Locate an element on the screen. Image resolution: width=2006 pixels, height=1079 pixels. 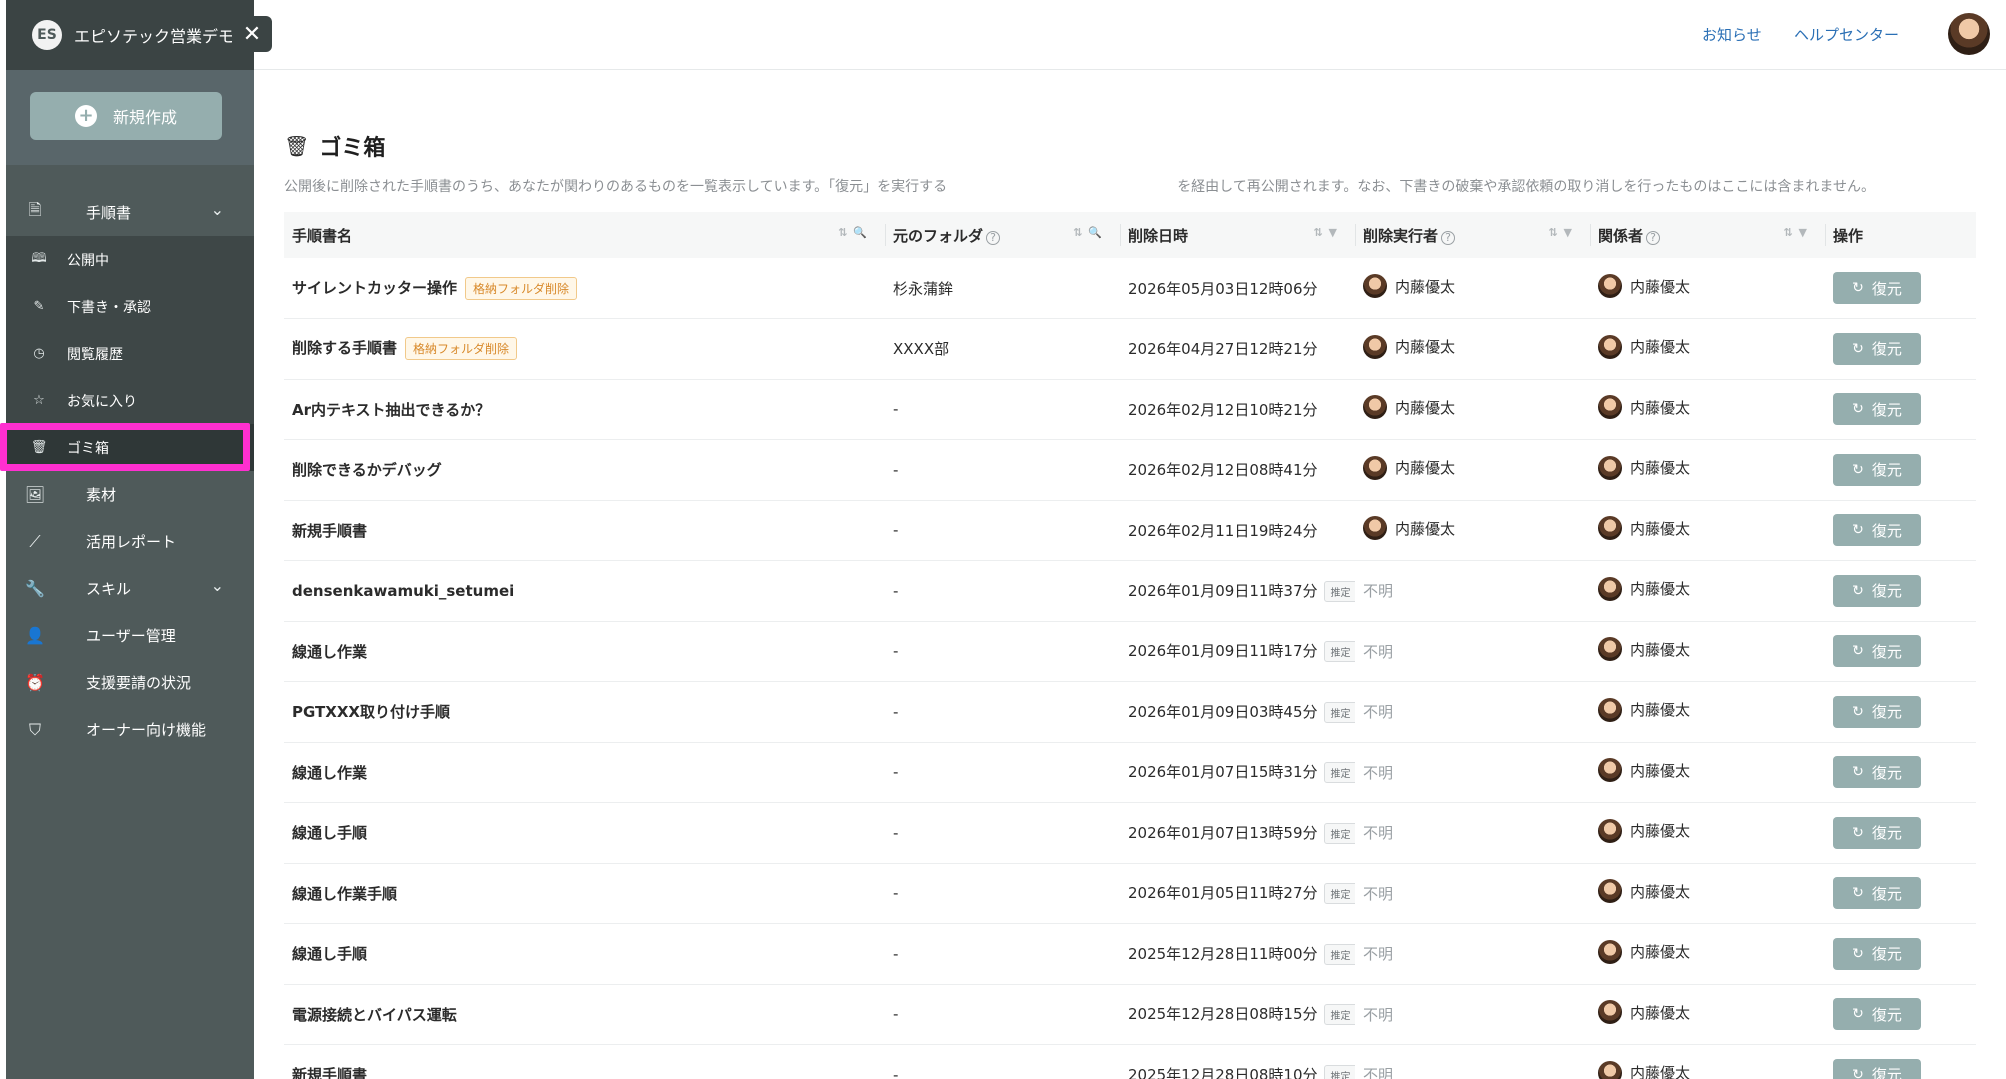
procedure-name-cell: 削除できるかデバッグ is located at coordinates (584, 470).